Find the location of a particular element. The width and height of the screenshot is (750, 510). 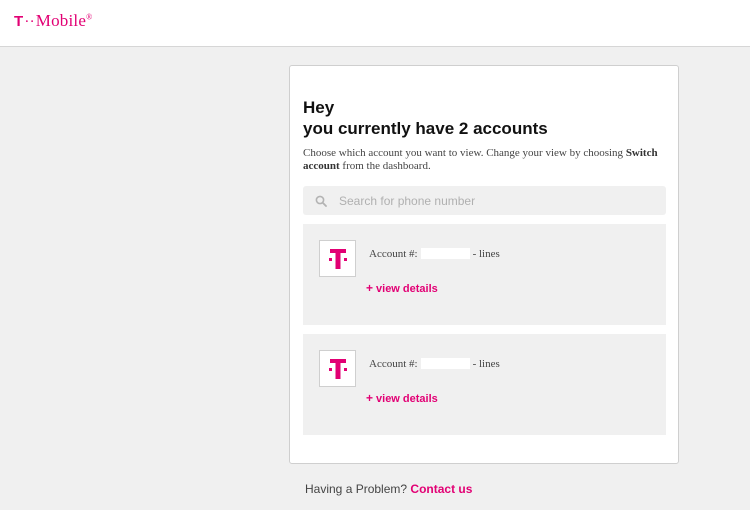

logo-word: Mobile is located at coordinates (61, 20).